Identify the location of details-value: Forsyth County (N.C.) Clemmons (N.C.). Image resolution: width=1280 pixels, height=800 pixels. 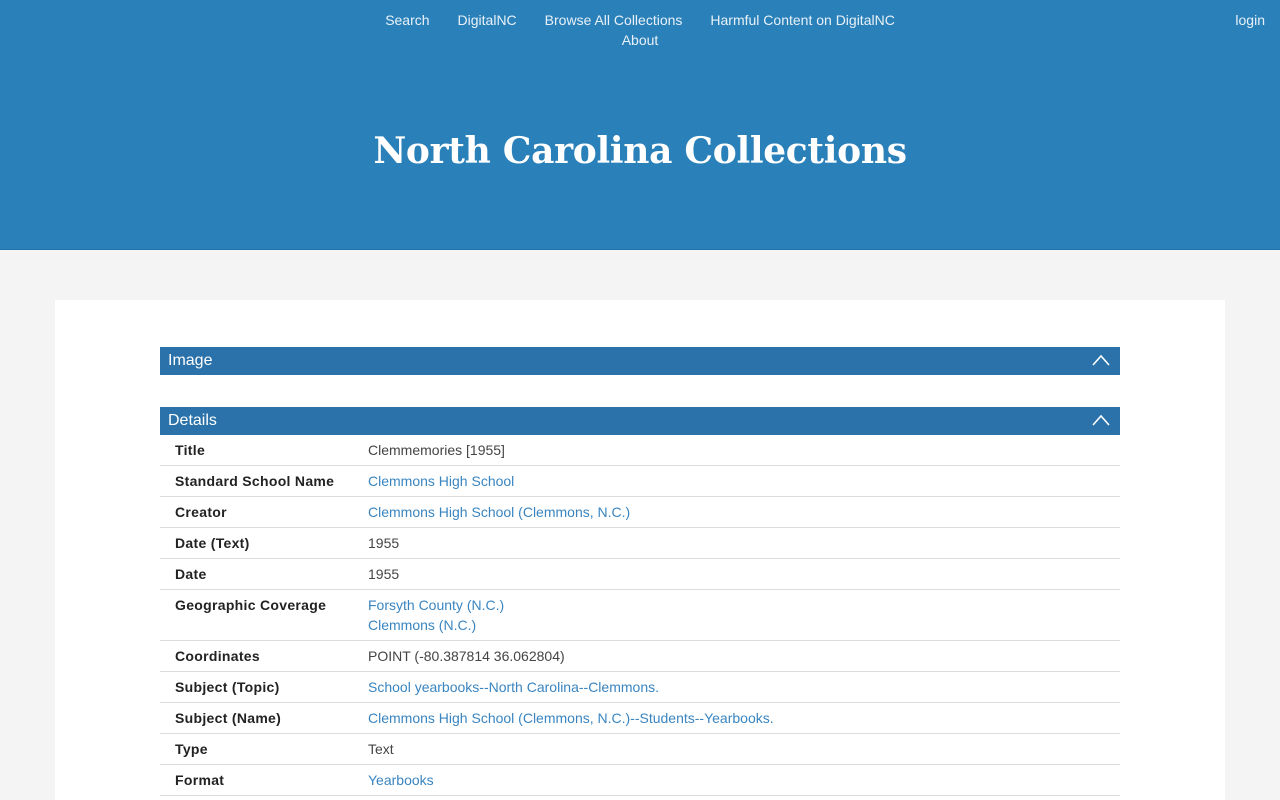
(744, 615).